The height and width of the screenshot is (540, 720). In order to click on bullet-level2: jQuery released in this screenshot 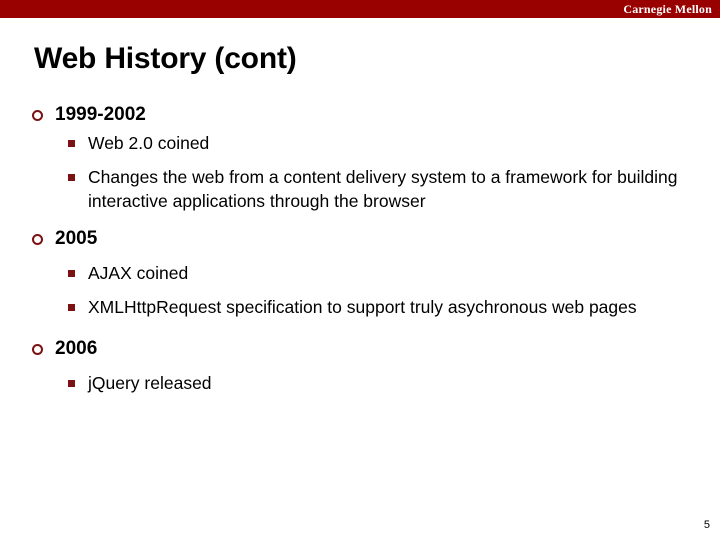, I will do `click(360, 383)`.